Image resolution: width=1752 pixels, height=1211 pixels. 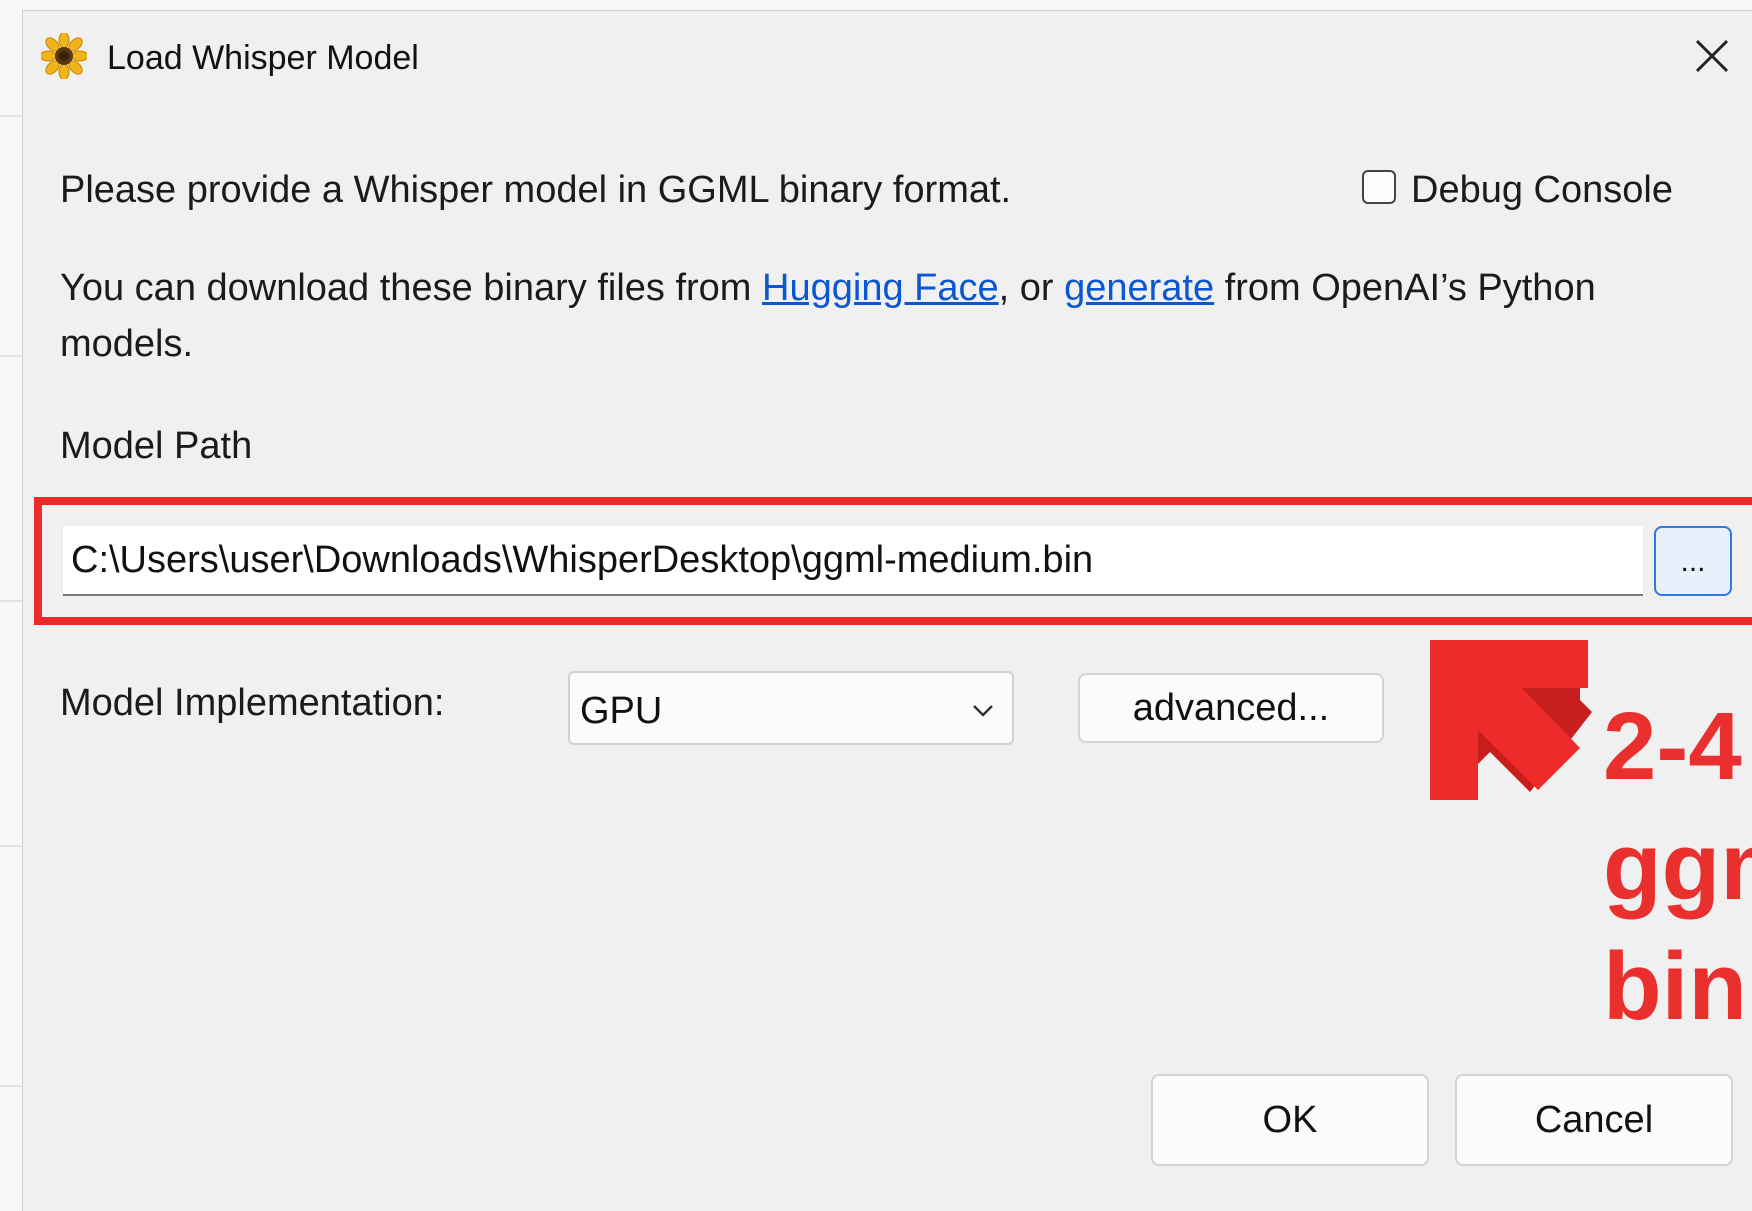 I want to click on arrow-up-left-icon, so click(x=1511, y=720).